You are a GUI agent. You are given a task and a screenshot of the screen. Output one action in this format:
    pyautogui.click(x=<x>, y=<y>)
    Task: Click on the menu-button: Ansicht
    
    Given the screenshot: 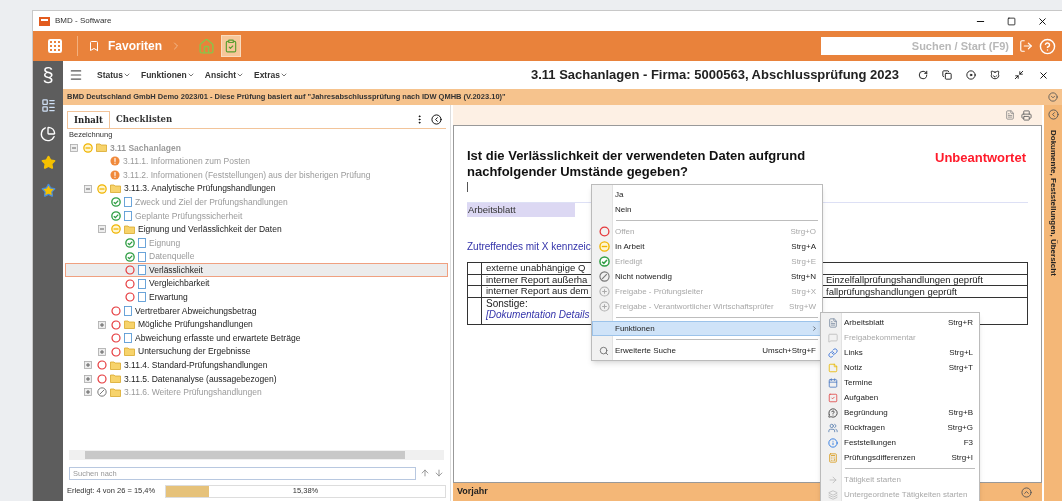 What is the action you would take?
    pyautogui.click(x=224, y=75)
    